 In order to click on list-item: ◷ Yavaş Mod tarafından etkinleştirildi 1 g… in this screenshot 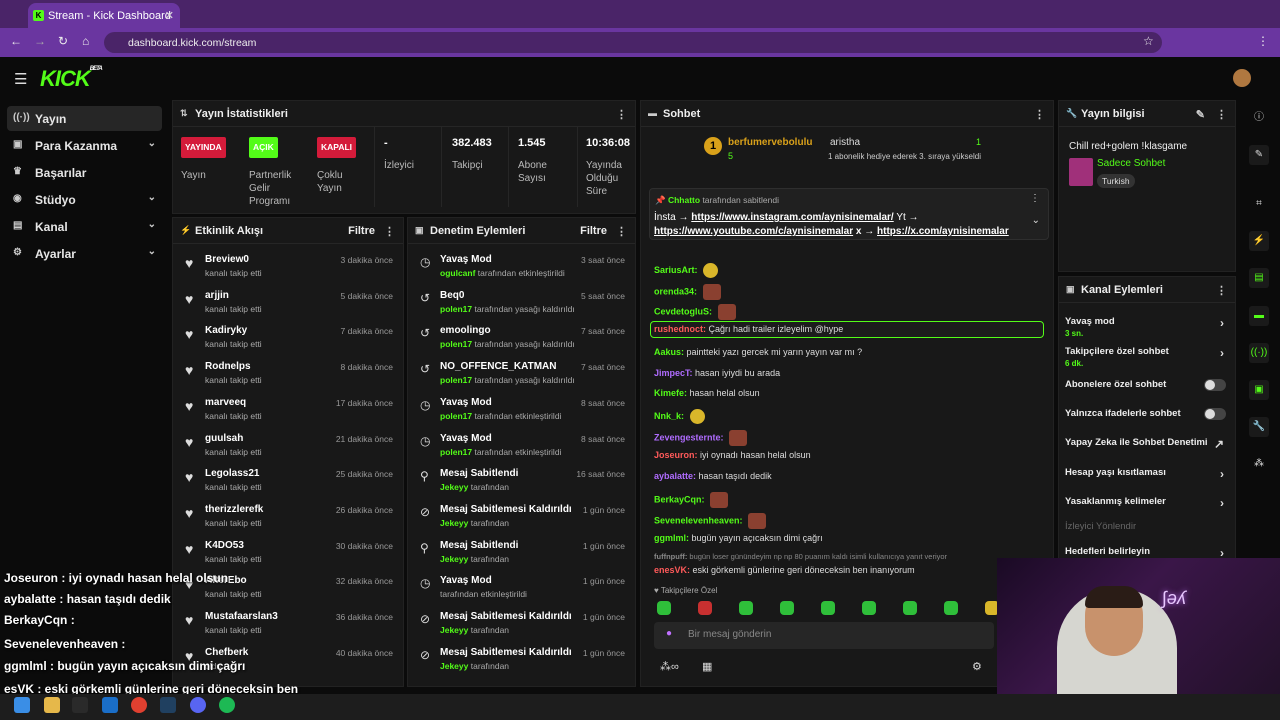, I will do `click(522, 588)`.